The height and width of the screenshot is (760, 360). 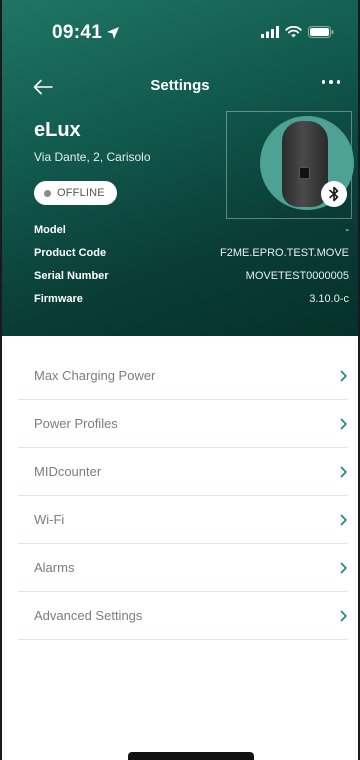 What do you see at coordinates (191, 299) in the screenshot?
I see `spec-row-firmware: Firmware 3.10.0-c` at bounding box center [191, 299].